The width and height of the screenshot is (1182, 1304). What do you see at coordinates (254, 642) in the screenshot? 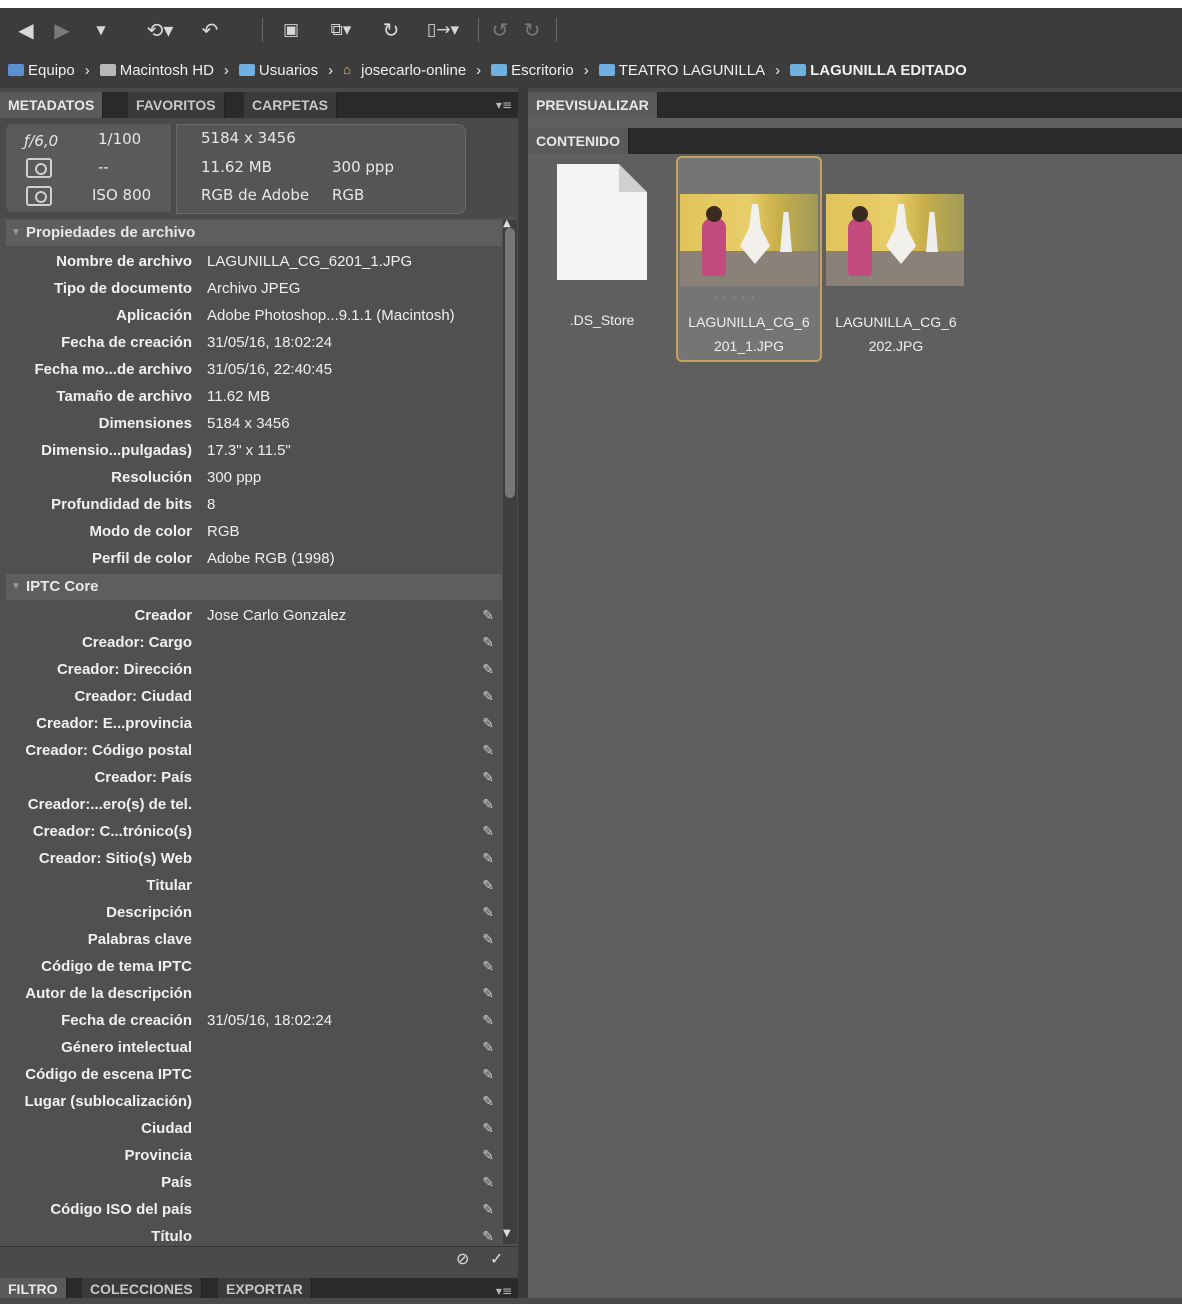
I see `metadata-row: Creador: Cargo ✎` at bounding box center [254, 642].